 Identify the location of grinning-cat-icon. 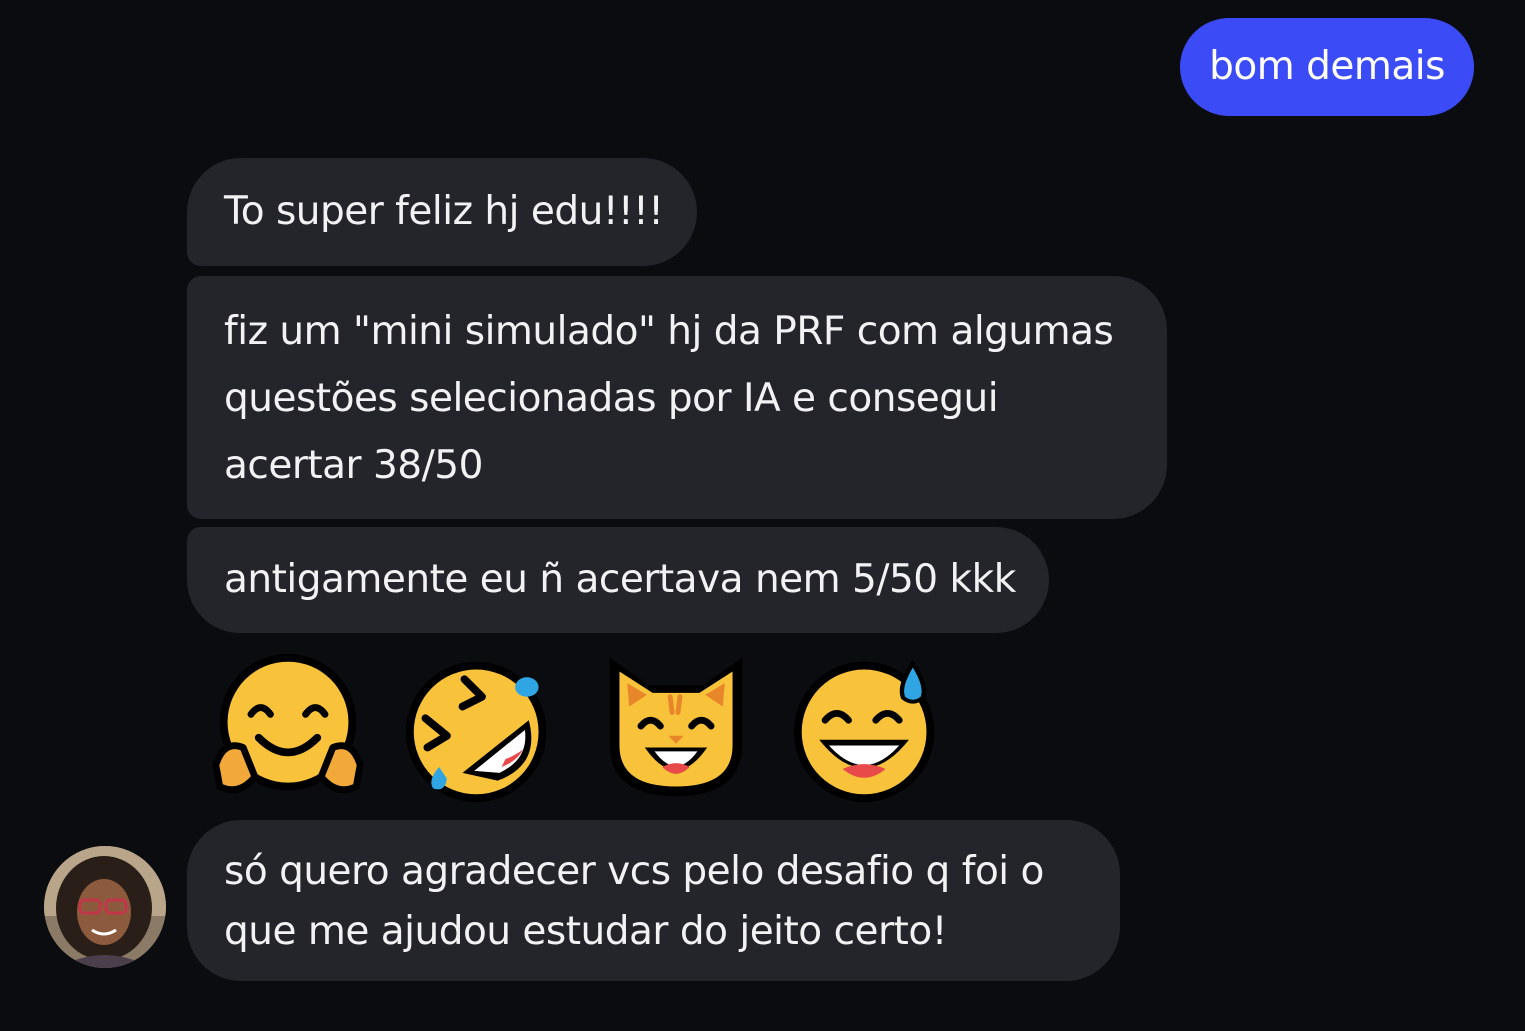
(676, 727).